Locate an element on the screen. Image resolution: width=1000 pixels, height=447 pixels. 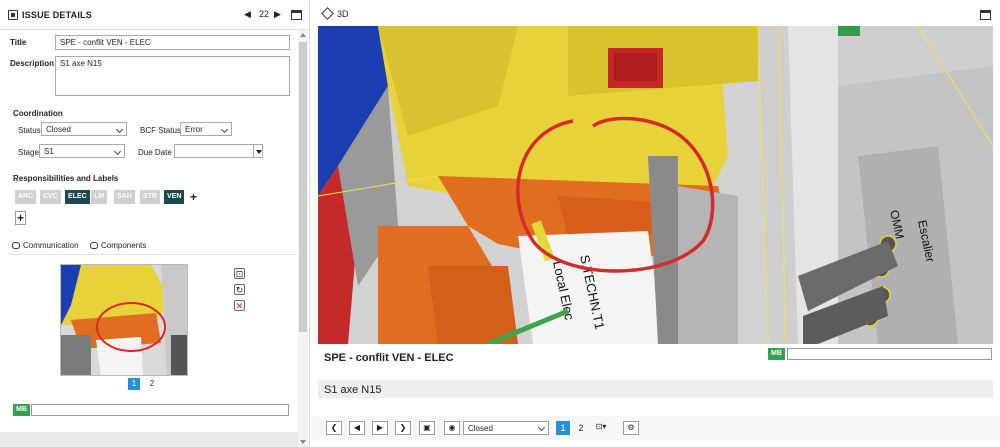
issue-description-display: S1 axe N15 is located at coordinates (353, 390).